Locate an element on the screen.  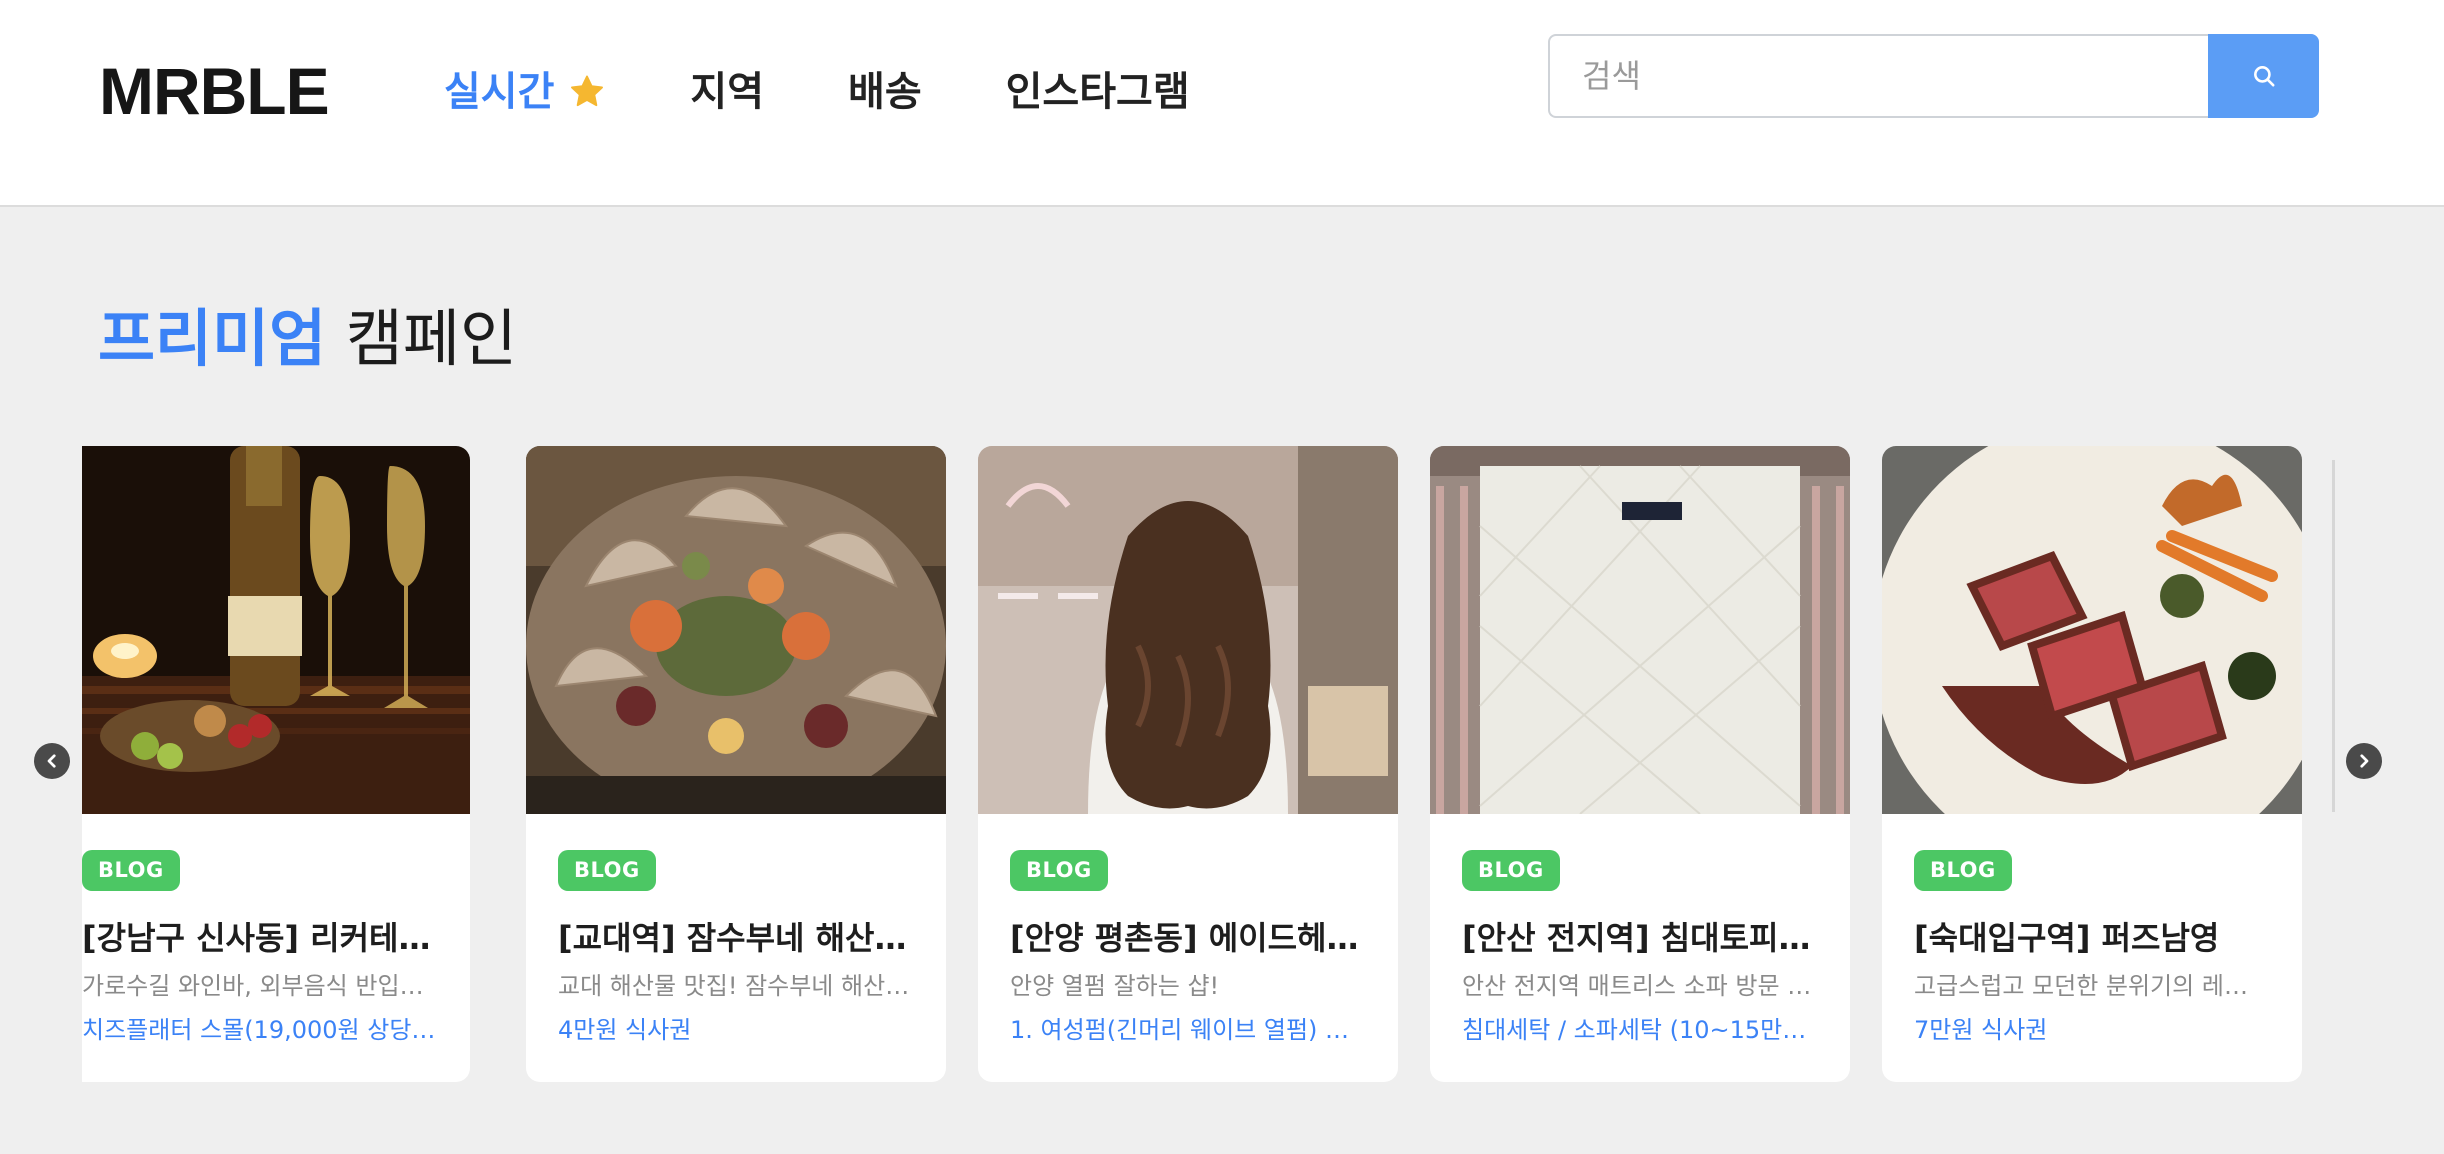
card-offer: 4만원 식사권 is located at coordinates (625, 1029).